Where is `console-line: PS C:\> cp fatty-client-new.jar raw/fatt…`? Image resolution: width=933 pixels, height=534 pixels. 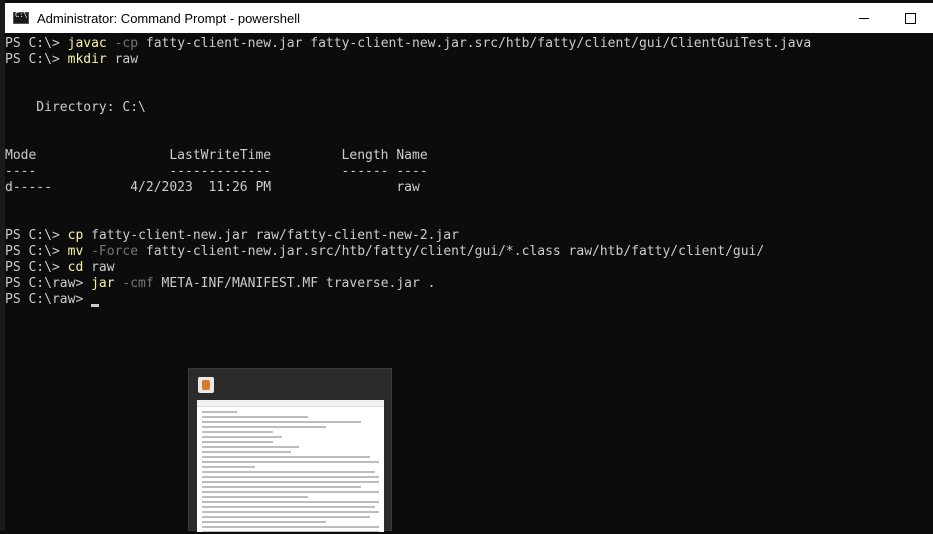
console-line: PS C:\> cp fatty-client-new.jar raw/fatt… is located at coordinates (469, 236).